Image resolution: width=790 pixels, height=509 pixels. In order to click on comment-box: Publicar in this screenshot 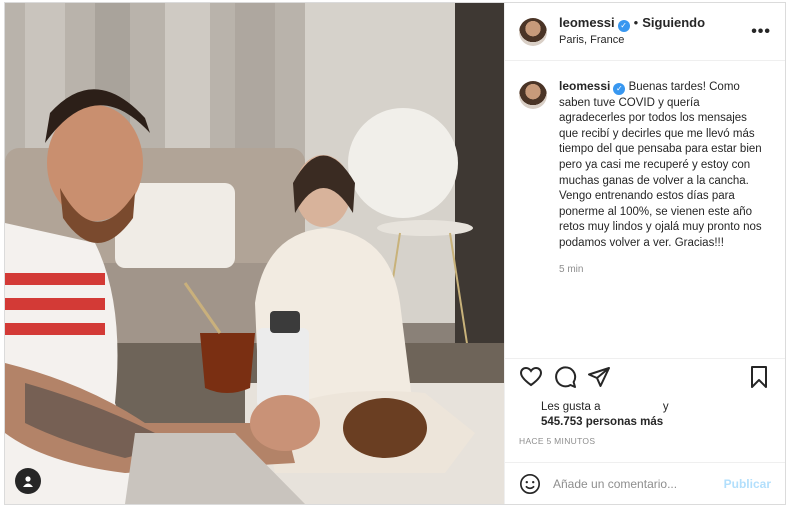, I will do `click(645, 483)`.